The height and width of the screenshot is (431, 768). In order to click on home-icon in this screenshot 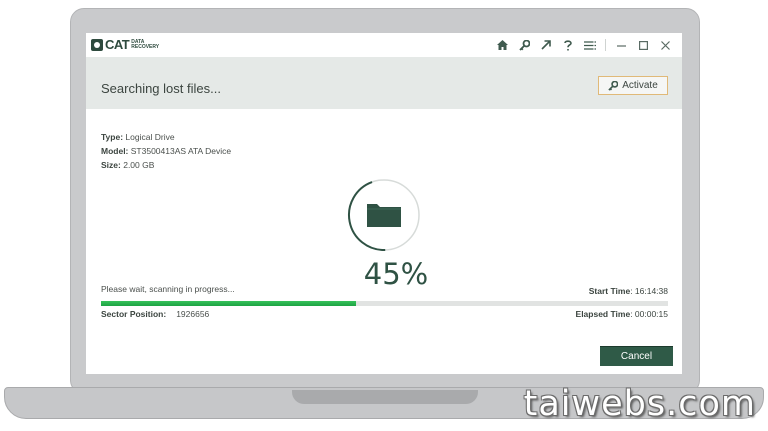, I will do `click(502, 45)`.